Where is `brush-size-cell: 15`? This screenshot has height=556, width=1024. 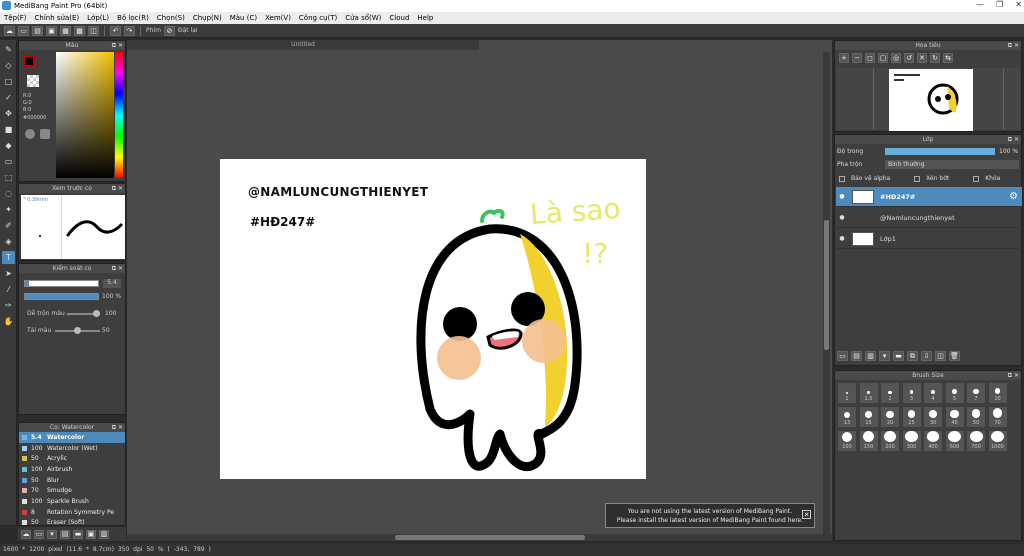
brush-size-cell: 15 is located at coordinates (868, 417).